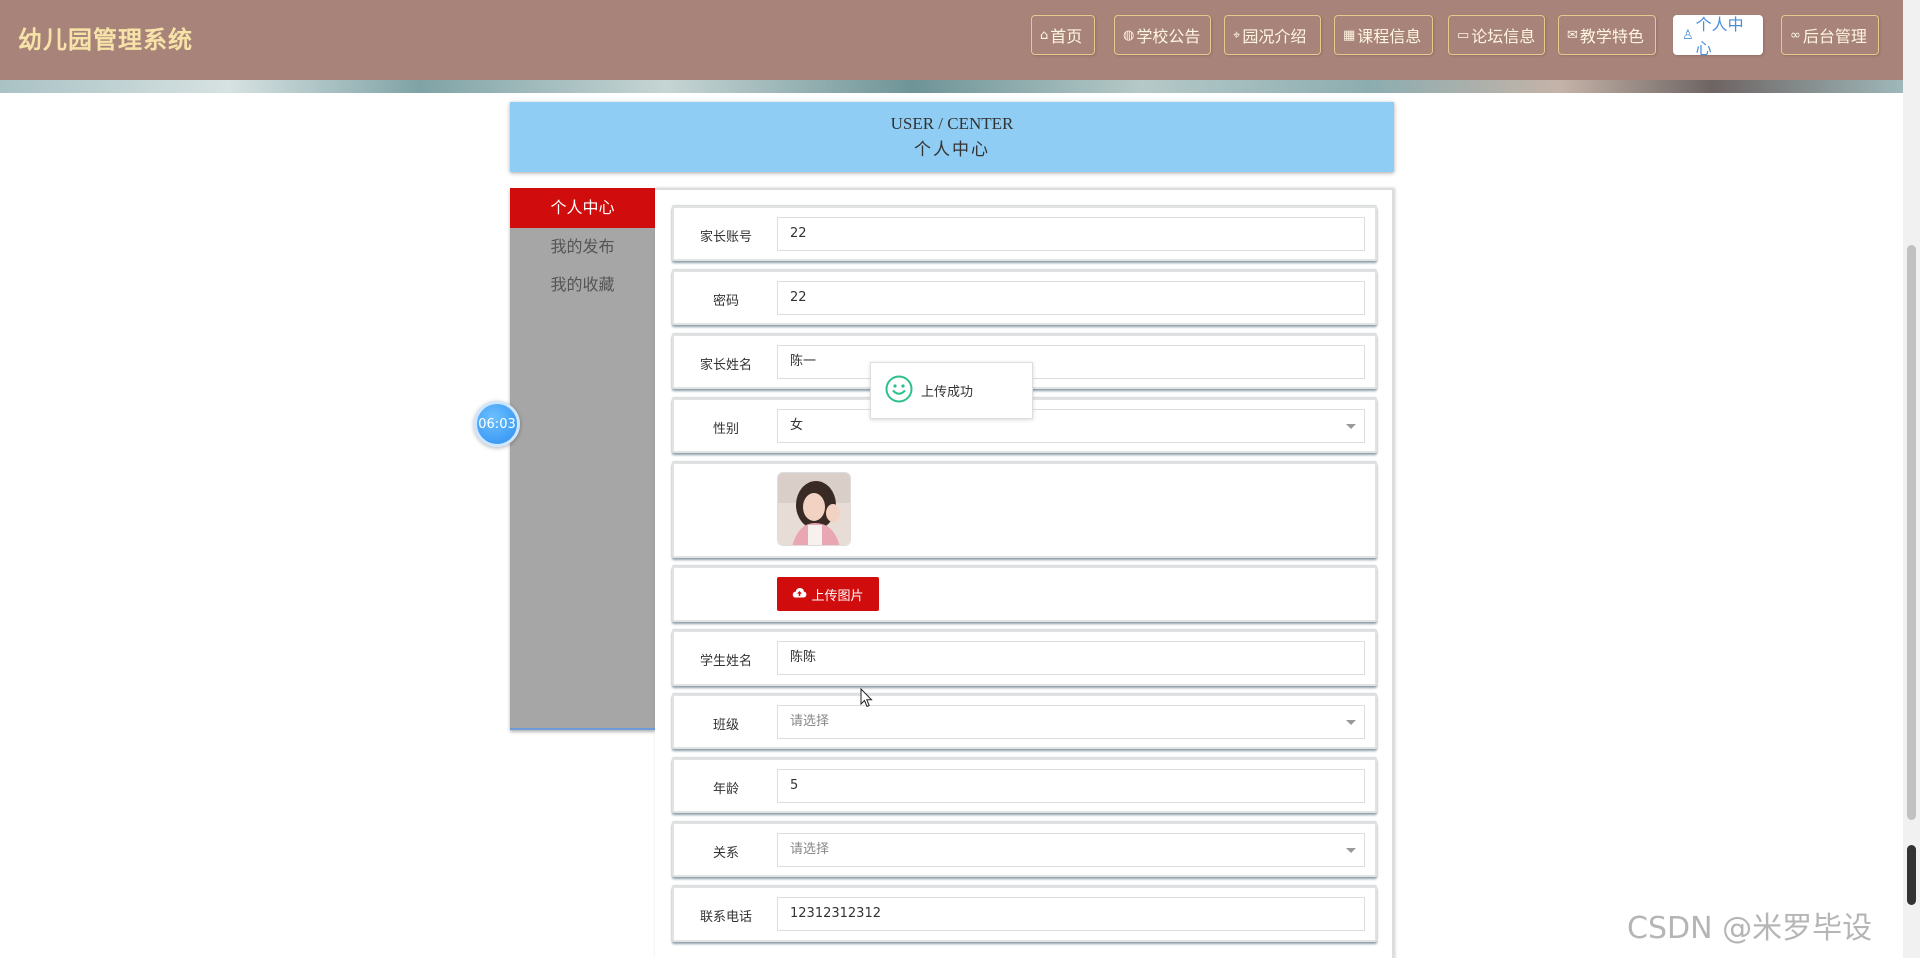  I want to click on user-icon: ♙, so click(1688, 35).